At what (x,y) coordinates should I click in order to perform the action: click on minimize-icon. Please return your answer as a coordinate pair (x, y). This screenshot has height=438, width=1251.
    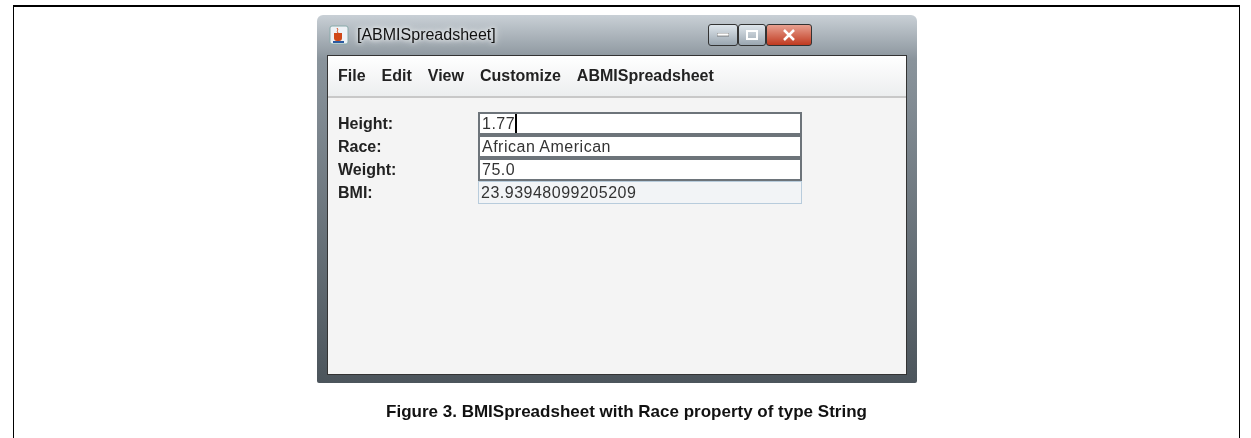
    Looking at the image, I should click on (723, 35).